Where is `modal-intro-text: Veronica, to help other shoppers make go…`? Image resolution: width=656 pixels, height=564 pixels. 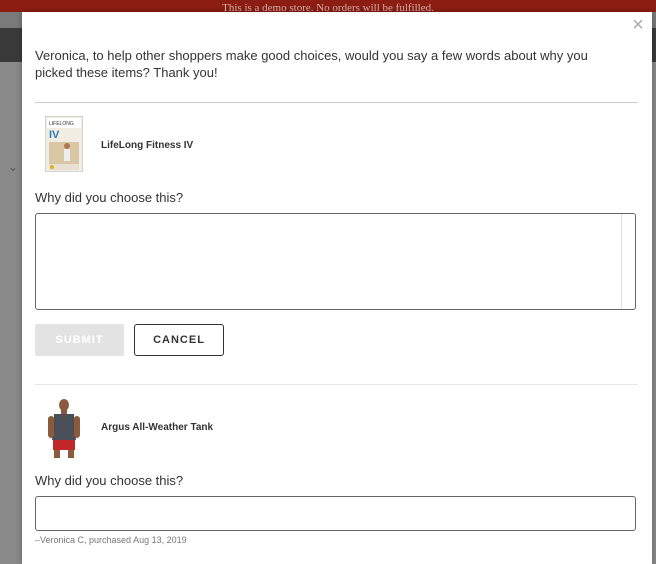
modal-intro-text: Veronica, to help other shoppers make go… is located at coordinates (311, 64).